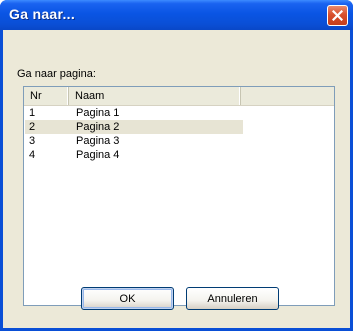  What do you see at coordinates (98, 155) in the screenshot?
I see `row-naam: Pagina 4` at bounding box center [98, 155].